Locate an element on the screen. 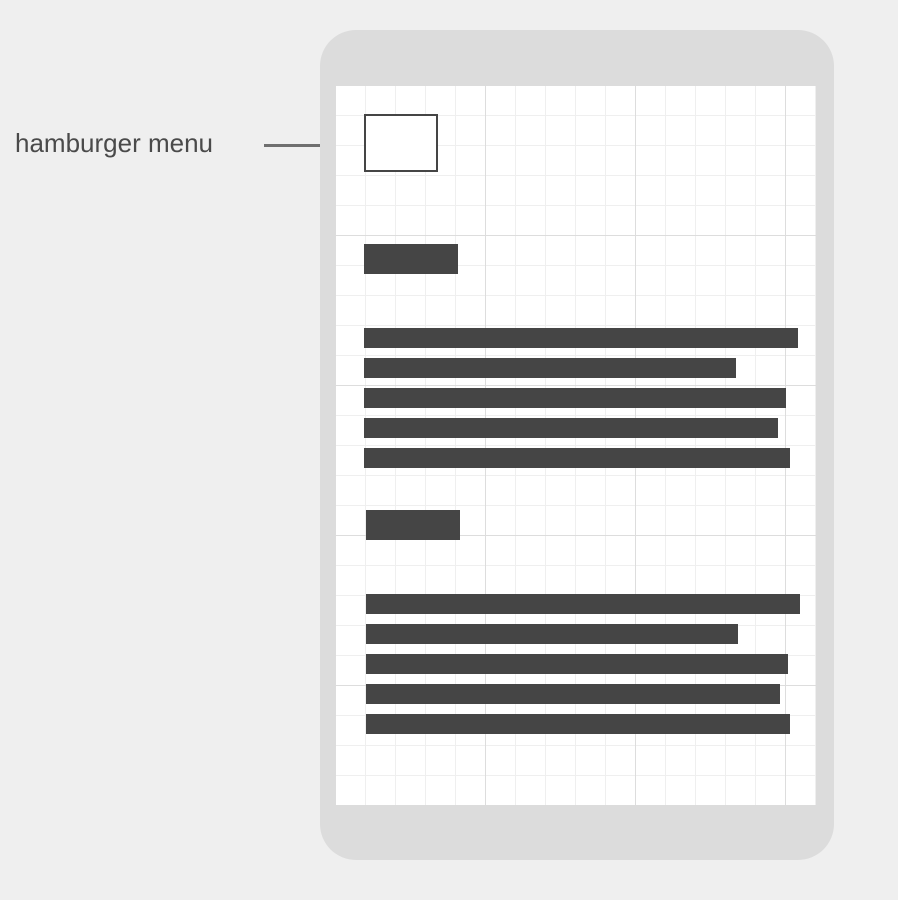  hamburger-menu-annotation-label: hamburger menu is located at coordinates (114, 143).